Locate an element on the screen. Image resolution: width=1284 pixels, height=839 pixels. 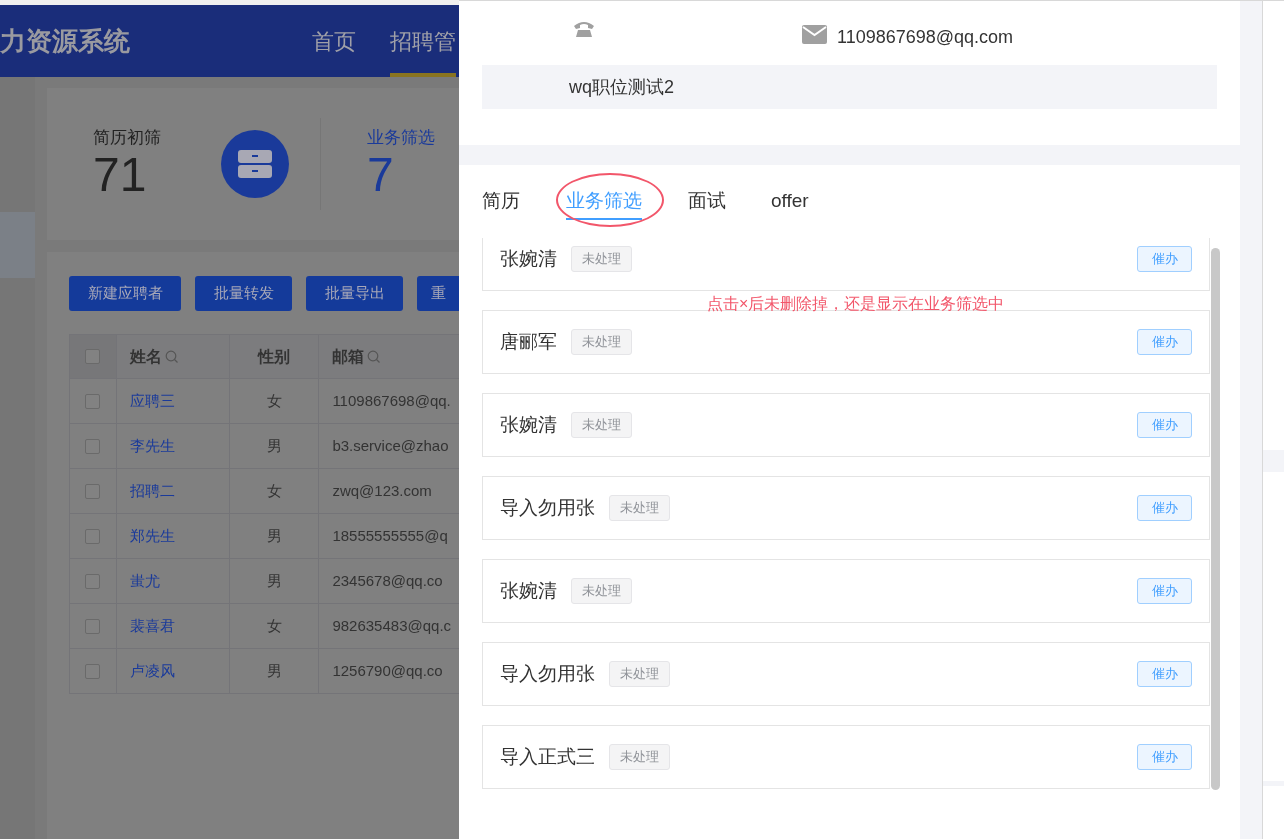
mail-icon is located at coordinates (814, 34).